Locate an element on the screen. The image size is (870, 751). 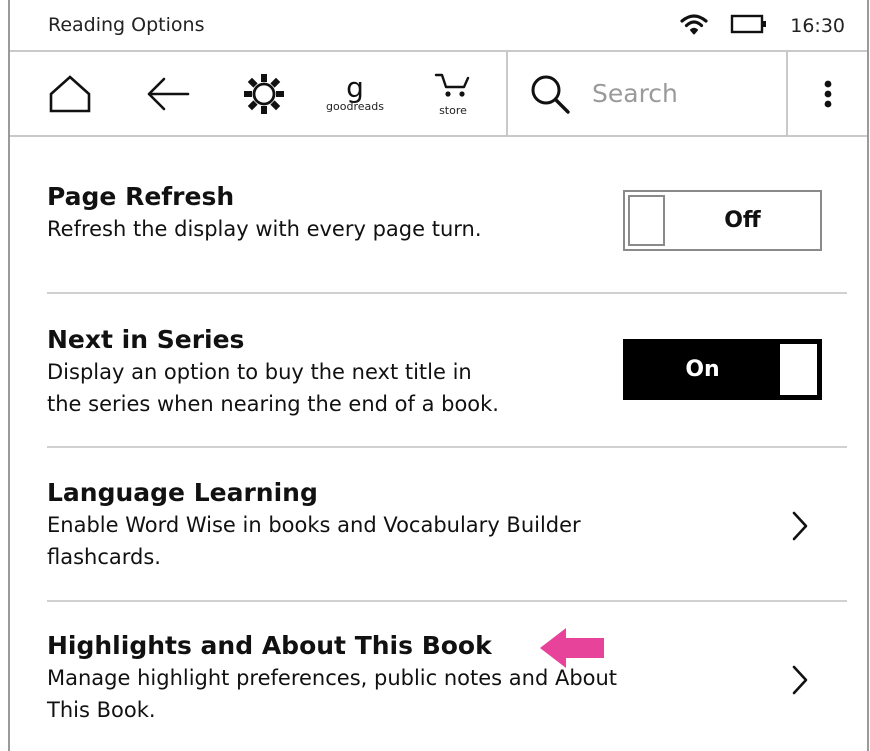
wifi-icon is located at coordinates (694, 26).